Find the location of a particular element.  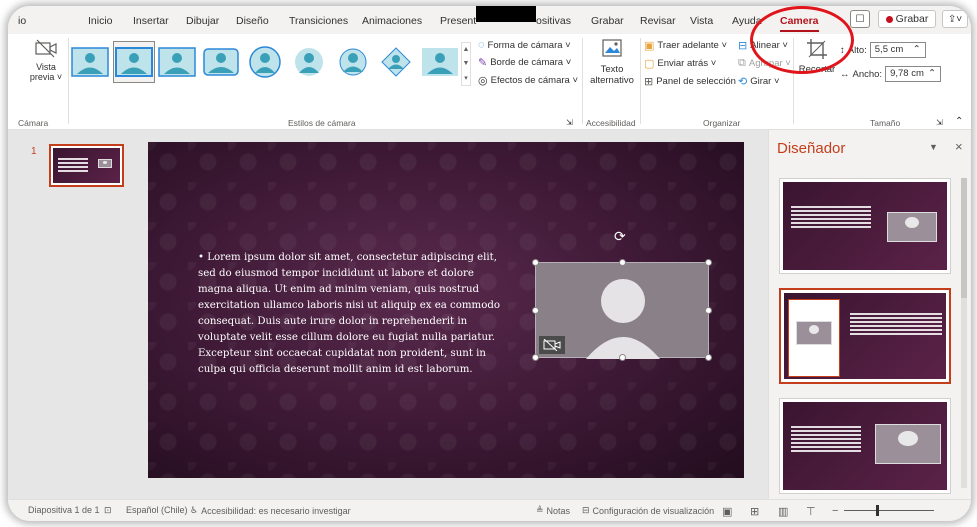

view-settings-button: ⊟ Configuración de visualización is located at coordinates (648, 510).